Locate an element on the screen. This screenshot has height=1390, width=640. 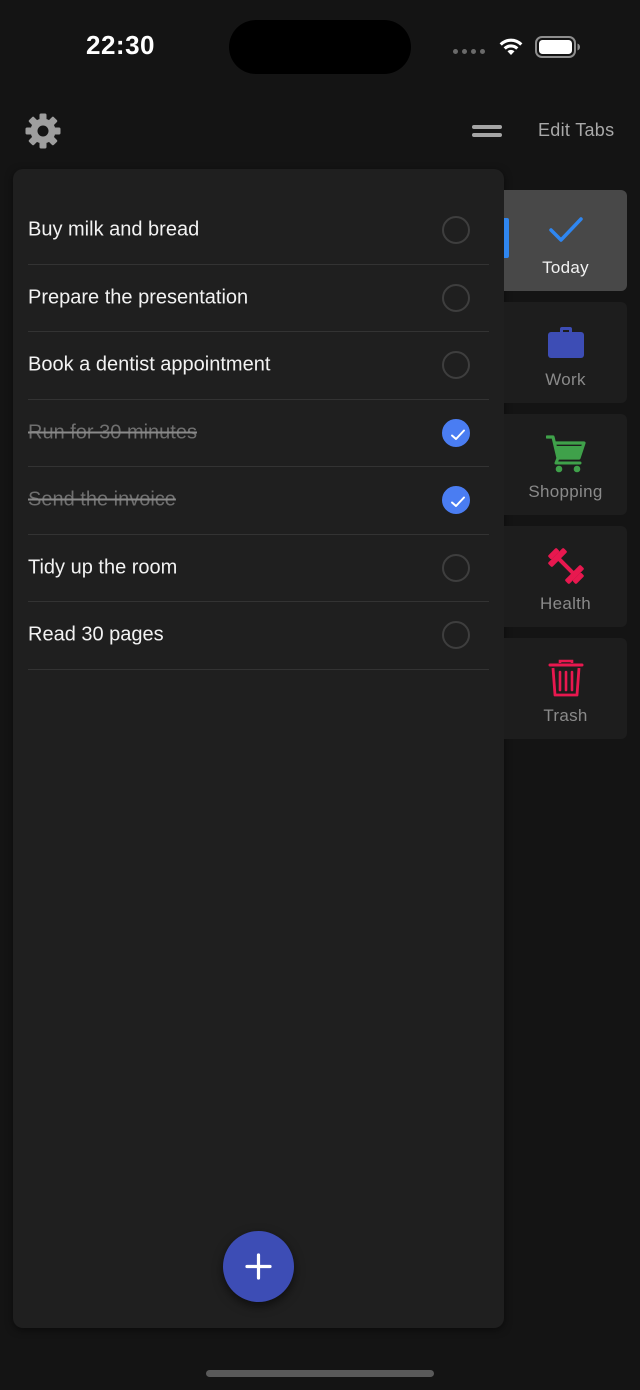
tab-label: Trash is located at coordinates (565, 715).